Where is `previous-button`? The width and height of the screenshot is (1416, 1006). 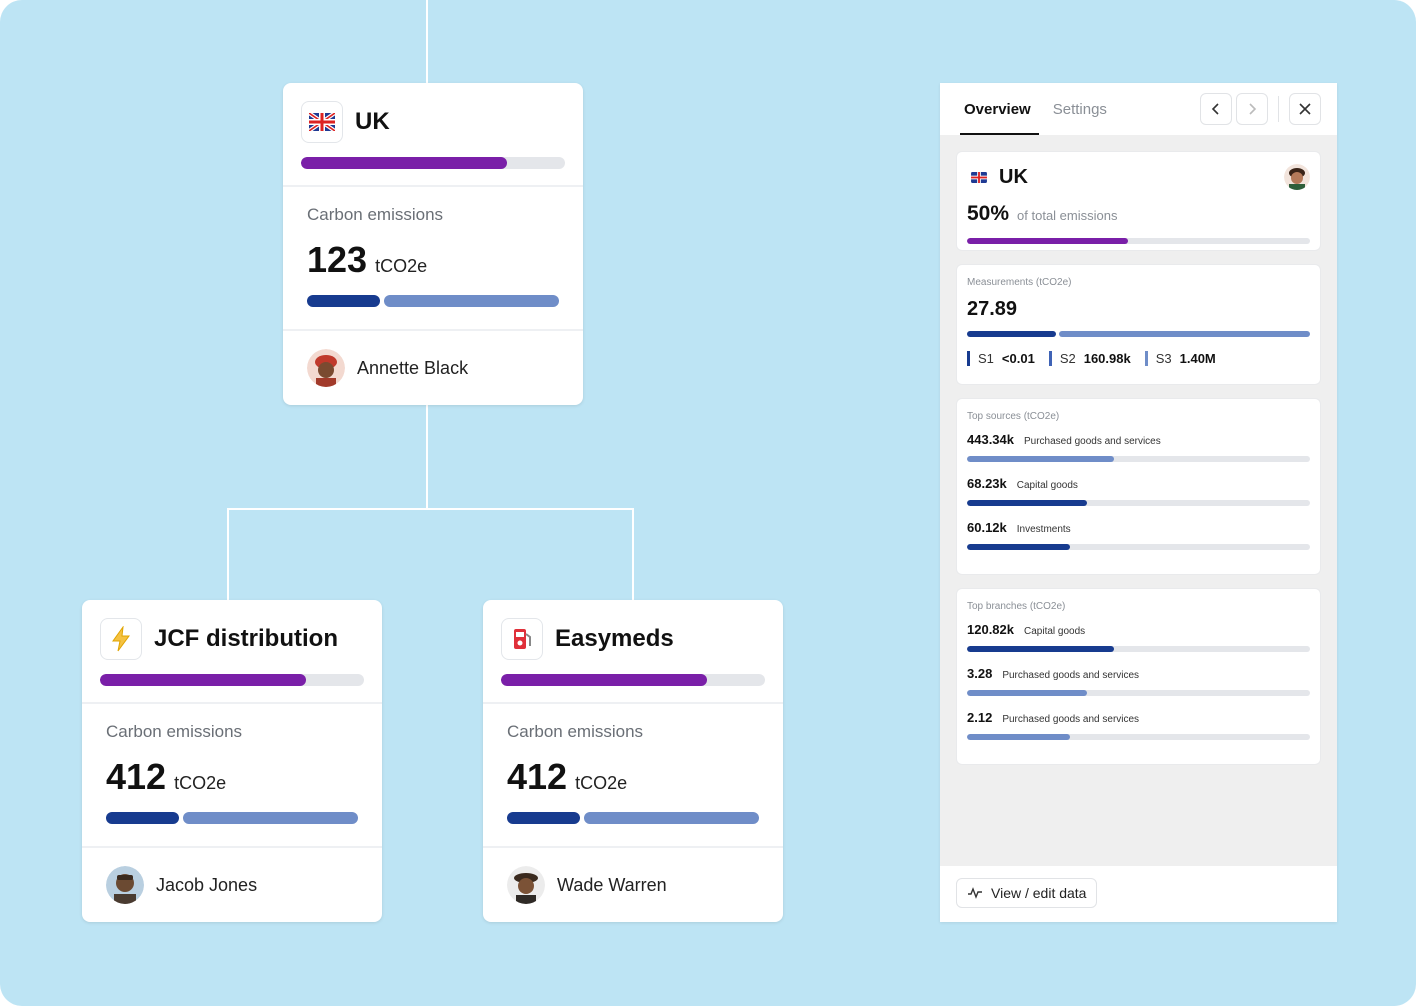
previous-button is located at coordinates (1216, 109).